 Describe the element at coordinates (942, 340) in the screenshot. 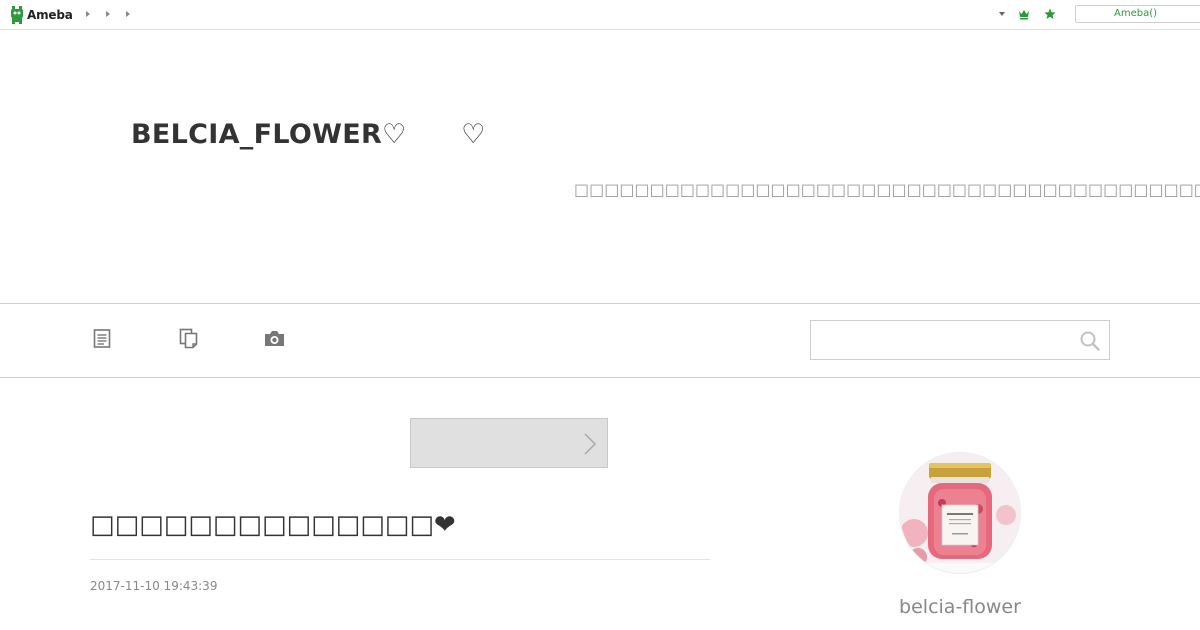

I see `search-input` at that location.